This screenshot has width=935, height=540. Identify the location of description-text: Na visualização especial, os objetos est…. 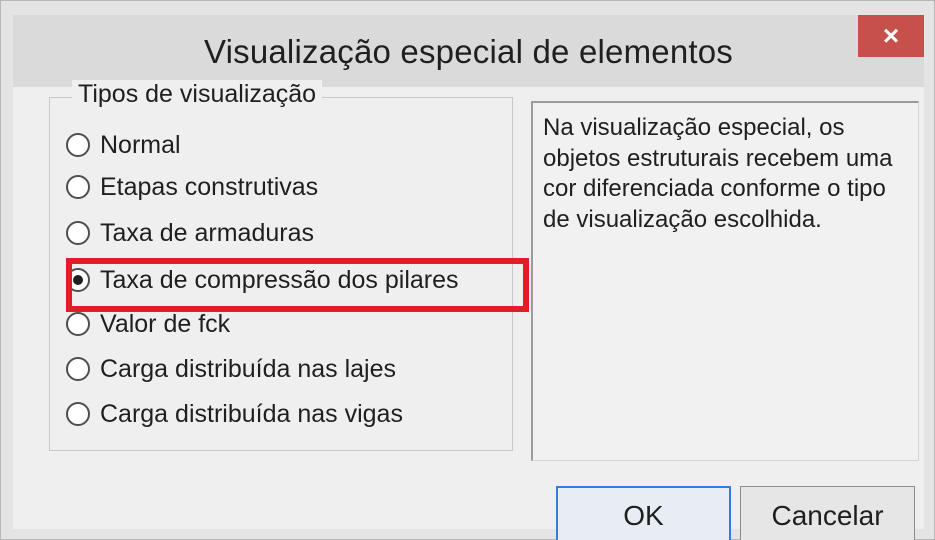
(718, 174).